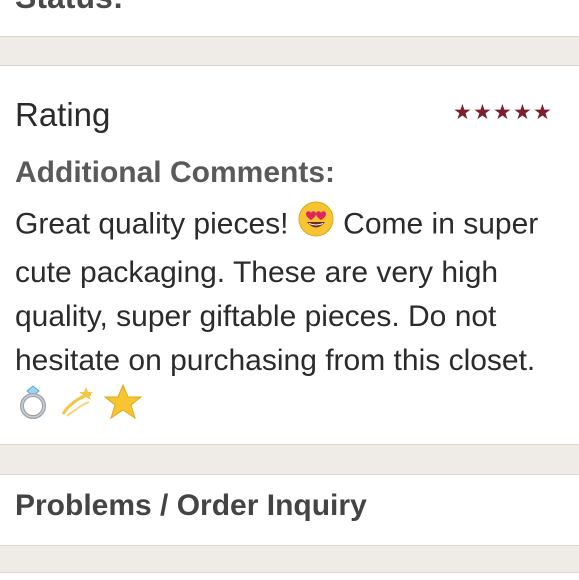 The image size is (579, 580). I want to click on problems-title: Problems / Order Inquiry, so click(191, 505).